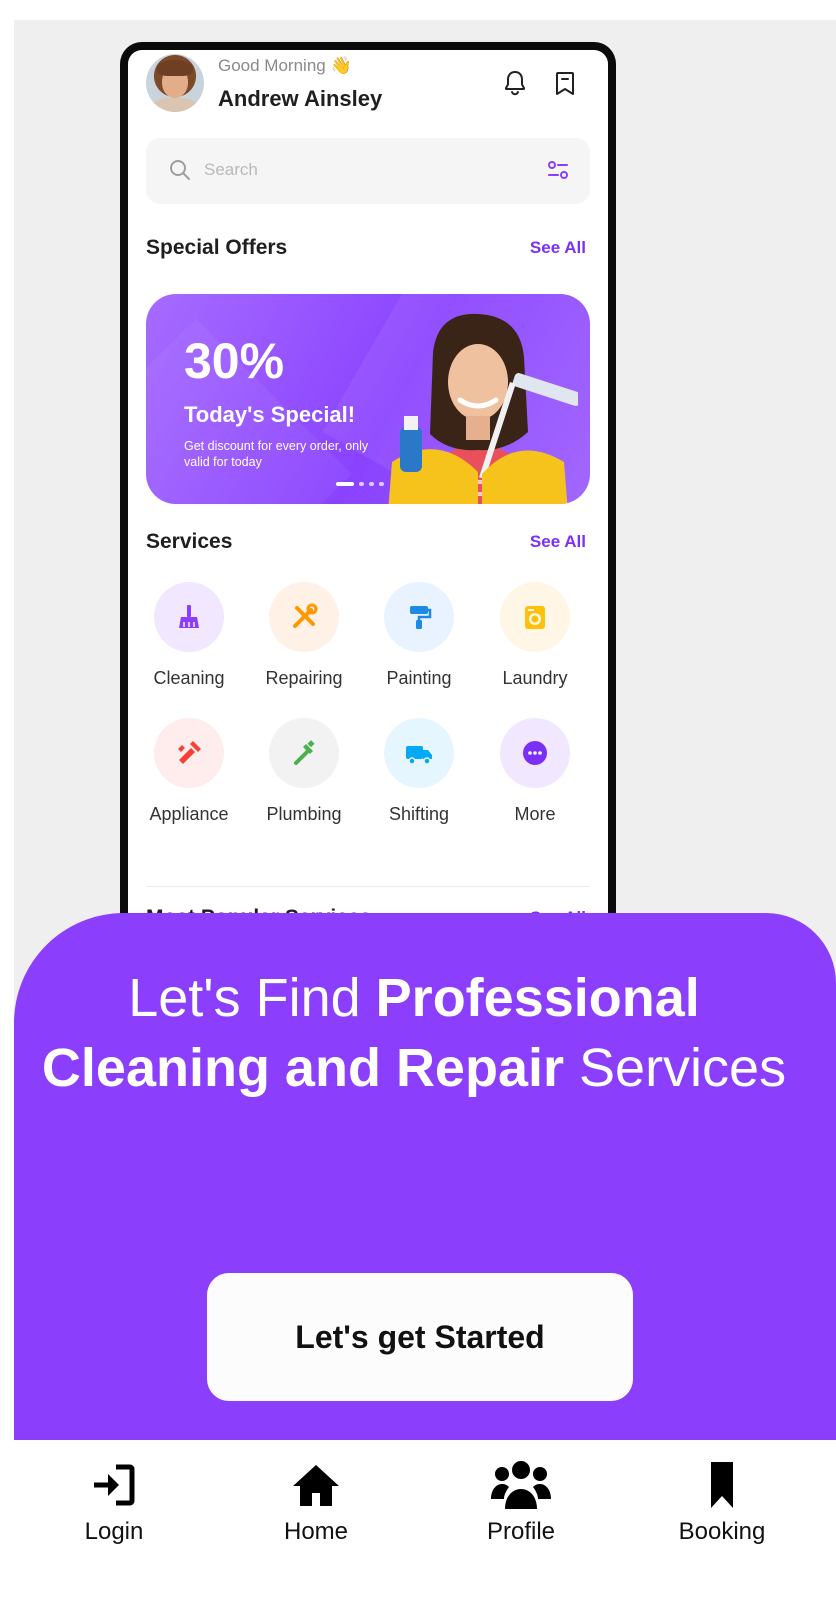 The image size is (836, 1600). I want to click on headline-bold-2: Cleaning and Repair, so click(303, 1068).